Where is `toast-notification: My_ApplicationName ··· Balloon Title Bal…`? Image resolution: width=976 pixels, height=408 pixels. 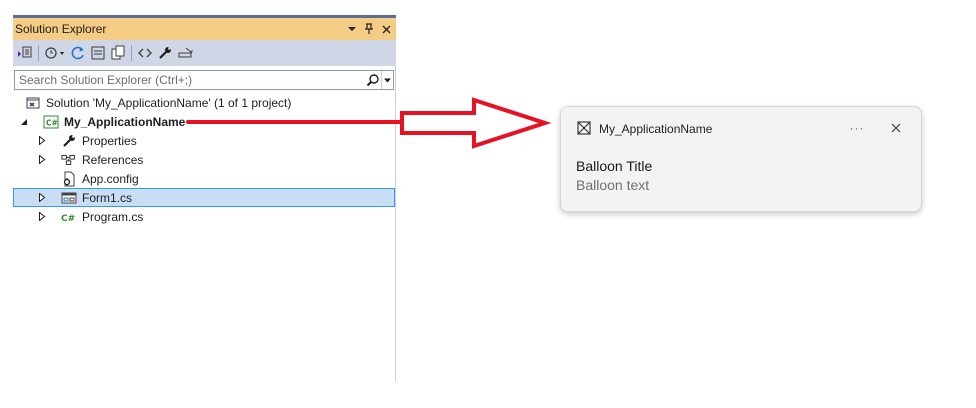
toast-notification: My_ApplicationName ··· Balloon Title Bal… is located at coordinates (741, 159).